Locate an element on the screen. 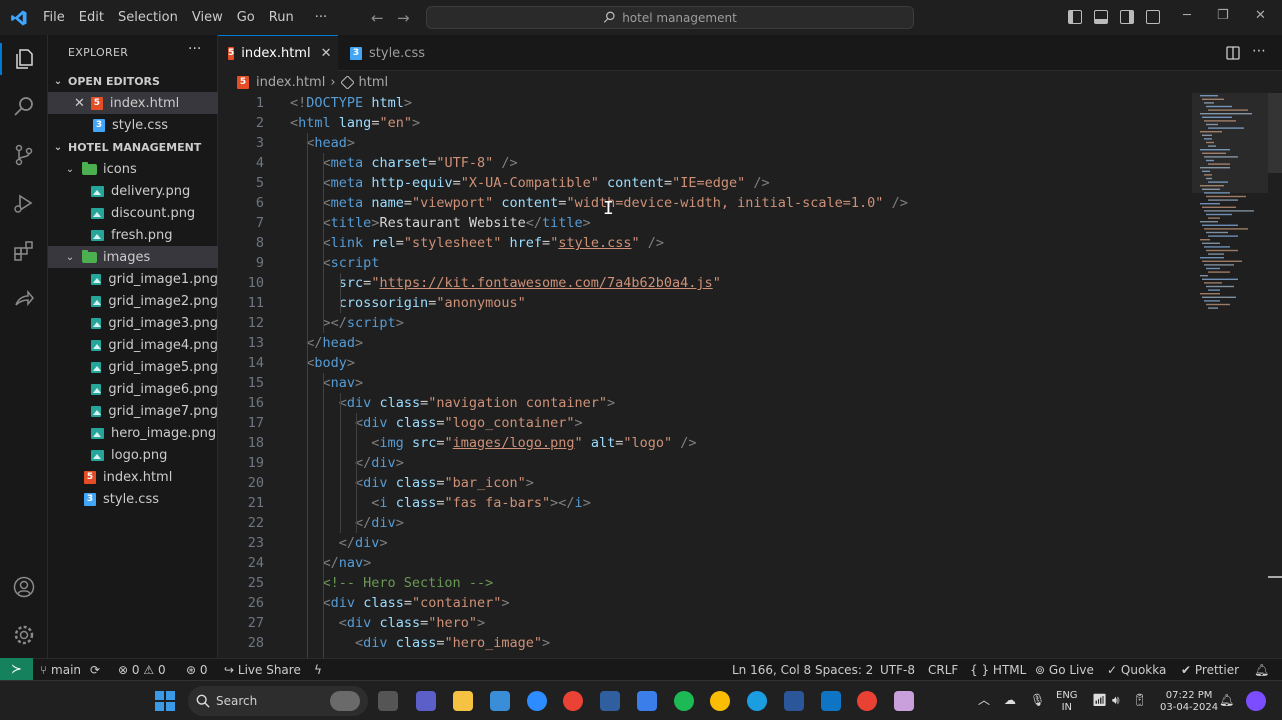 Image resolution: width=1282 pixels, height=720 pixels. tree-file: 3 style.css is located at coordinates (133, 499).